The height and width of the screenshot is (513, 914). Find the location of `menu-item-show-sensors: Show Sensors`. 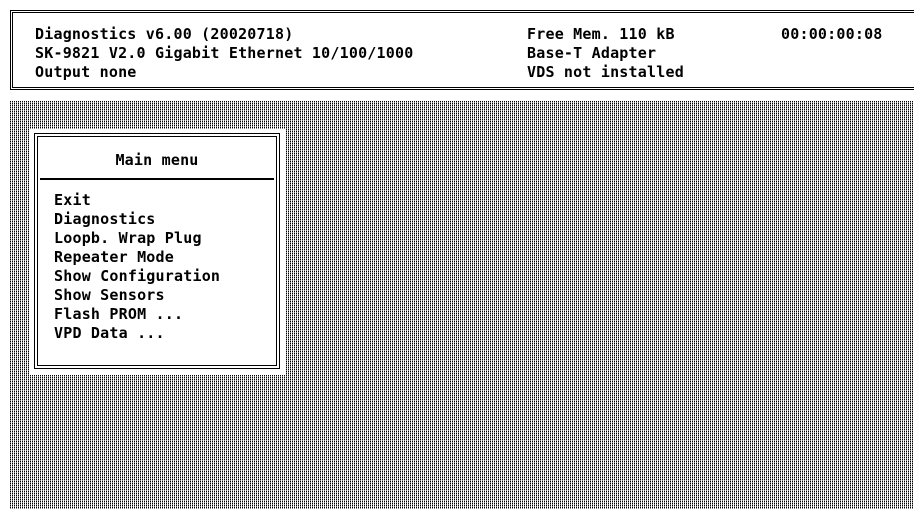

menu-item-show-sensors: Show Sensors is located at coordinates (137, 295).